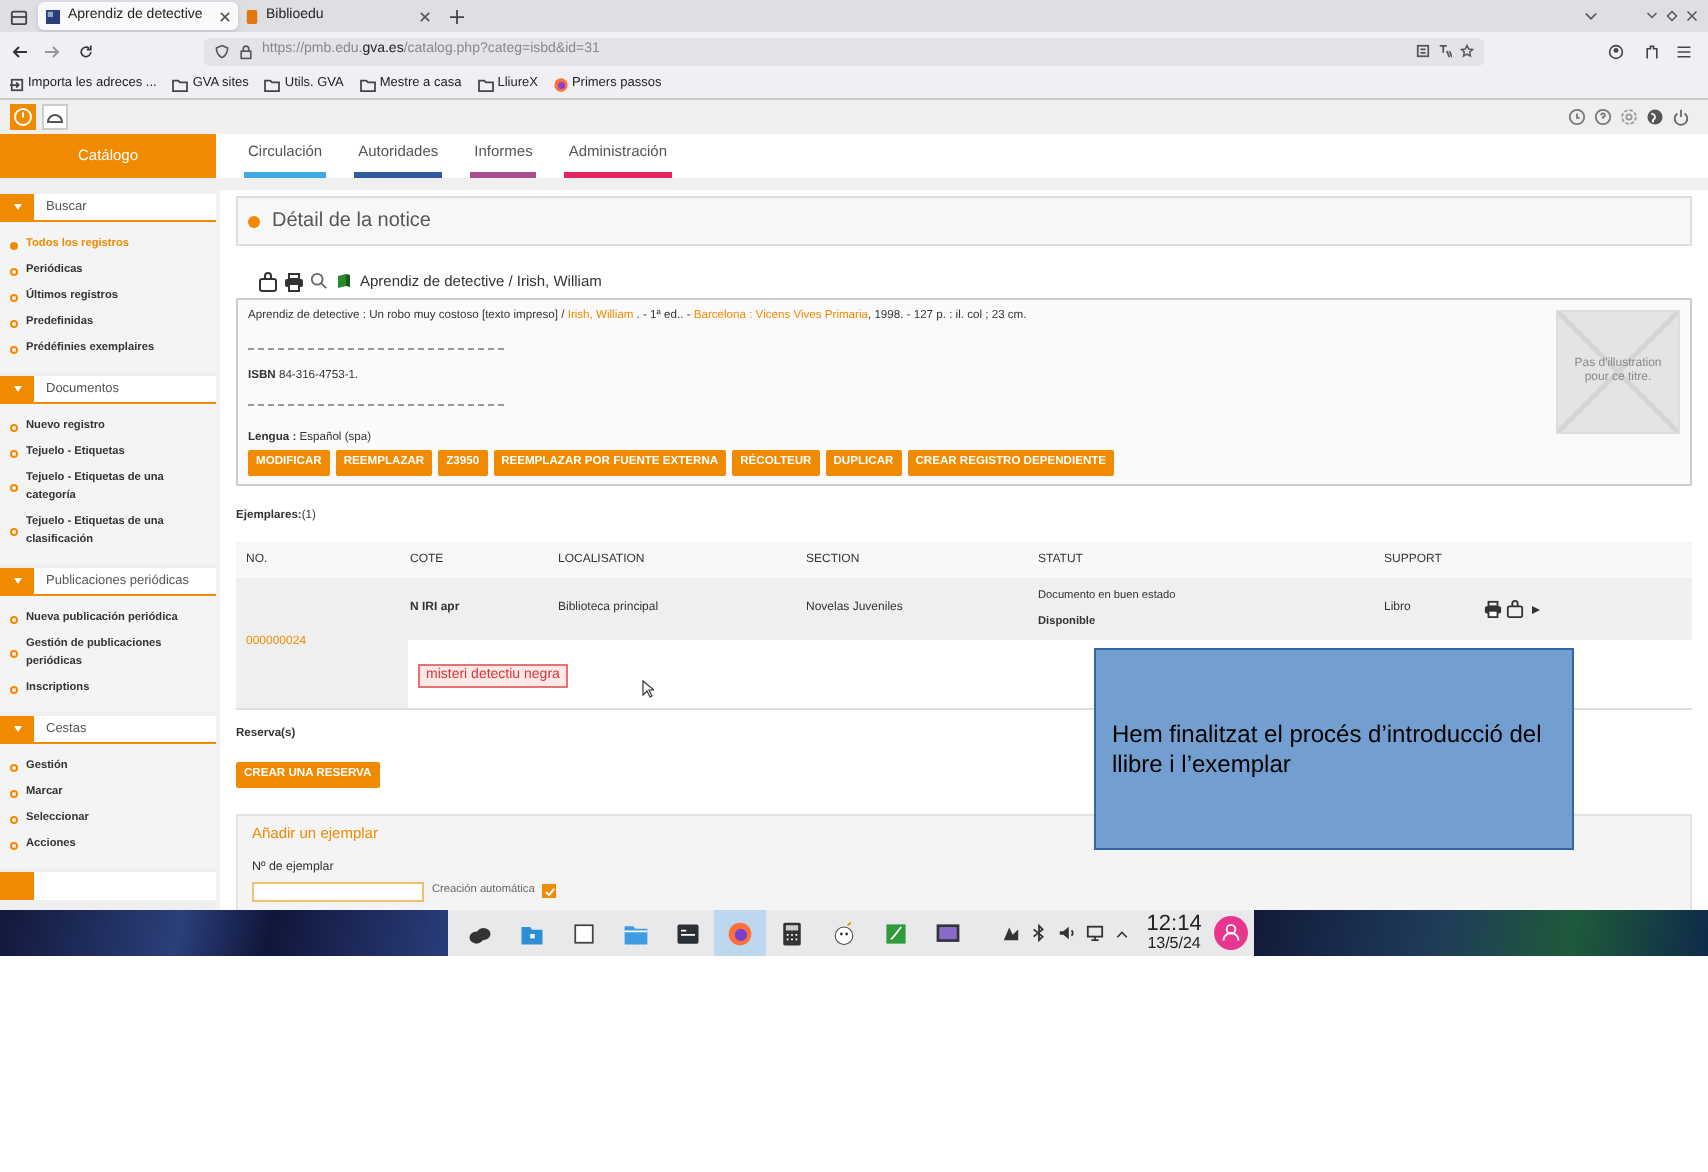 The image size is (1708, 1172). I want to click on cursor-icon, so click(647, 689).